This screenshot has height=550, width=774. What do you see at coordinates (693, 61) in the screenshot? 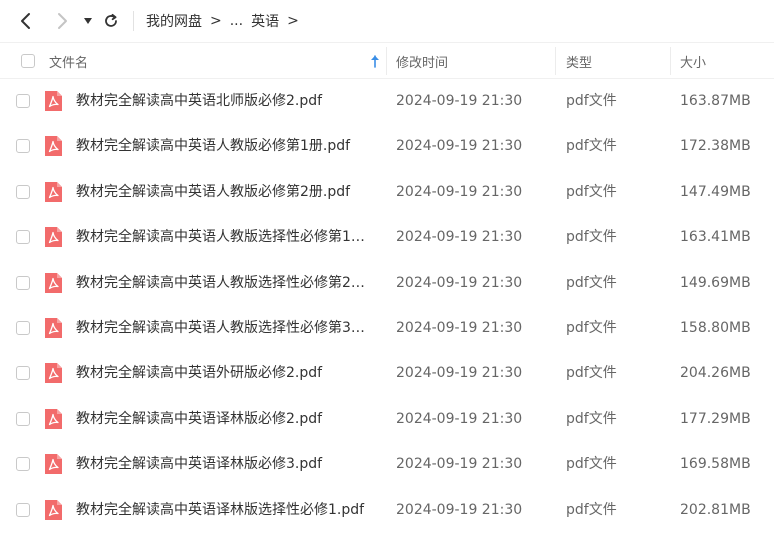
I see `column-header-size: 大小` at bounding box center [693, 61].